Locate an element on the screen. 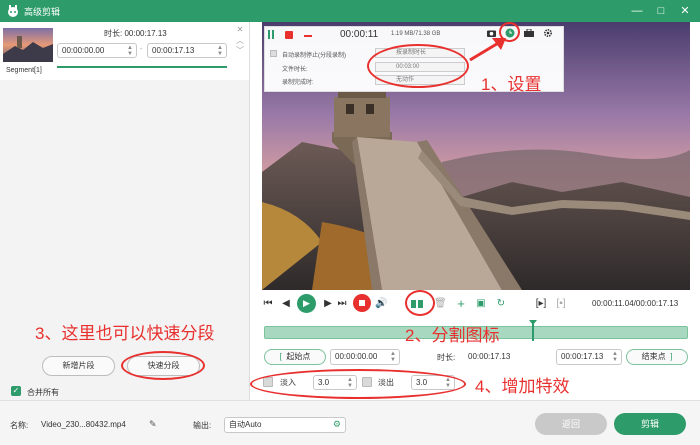  cut-duration-value: 00:00:17.13 is located at coordinates (489, 356).